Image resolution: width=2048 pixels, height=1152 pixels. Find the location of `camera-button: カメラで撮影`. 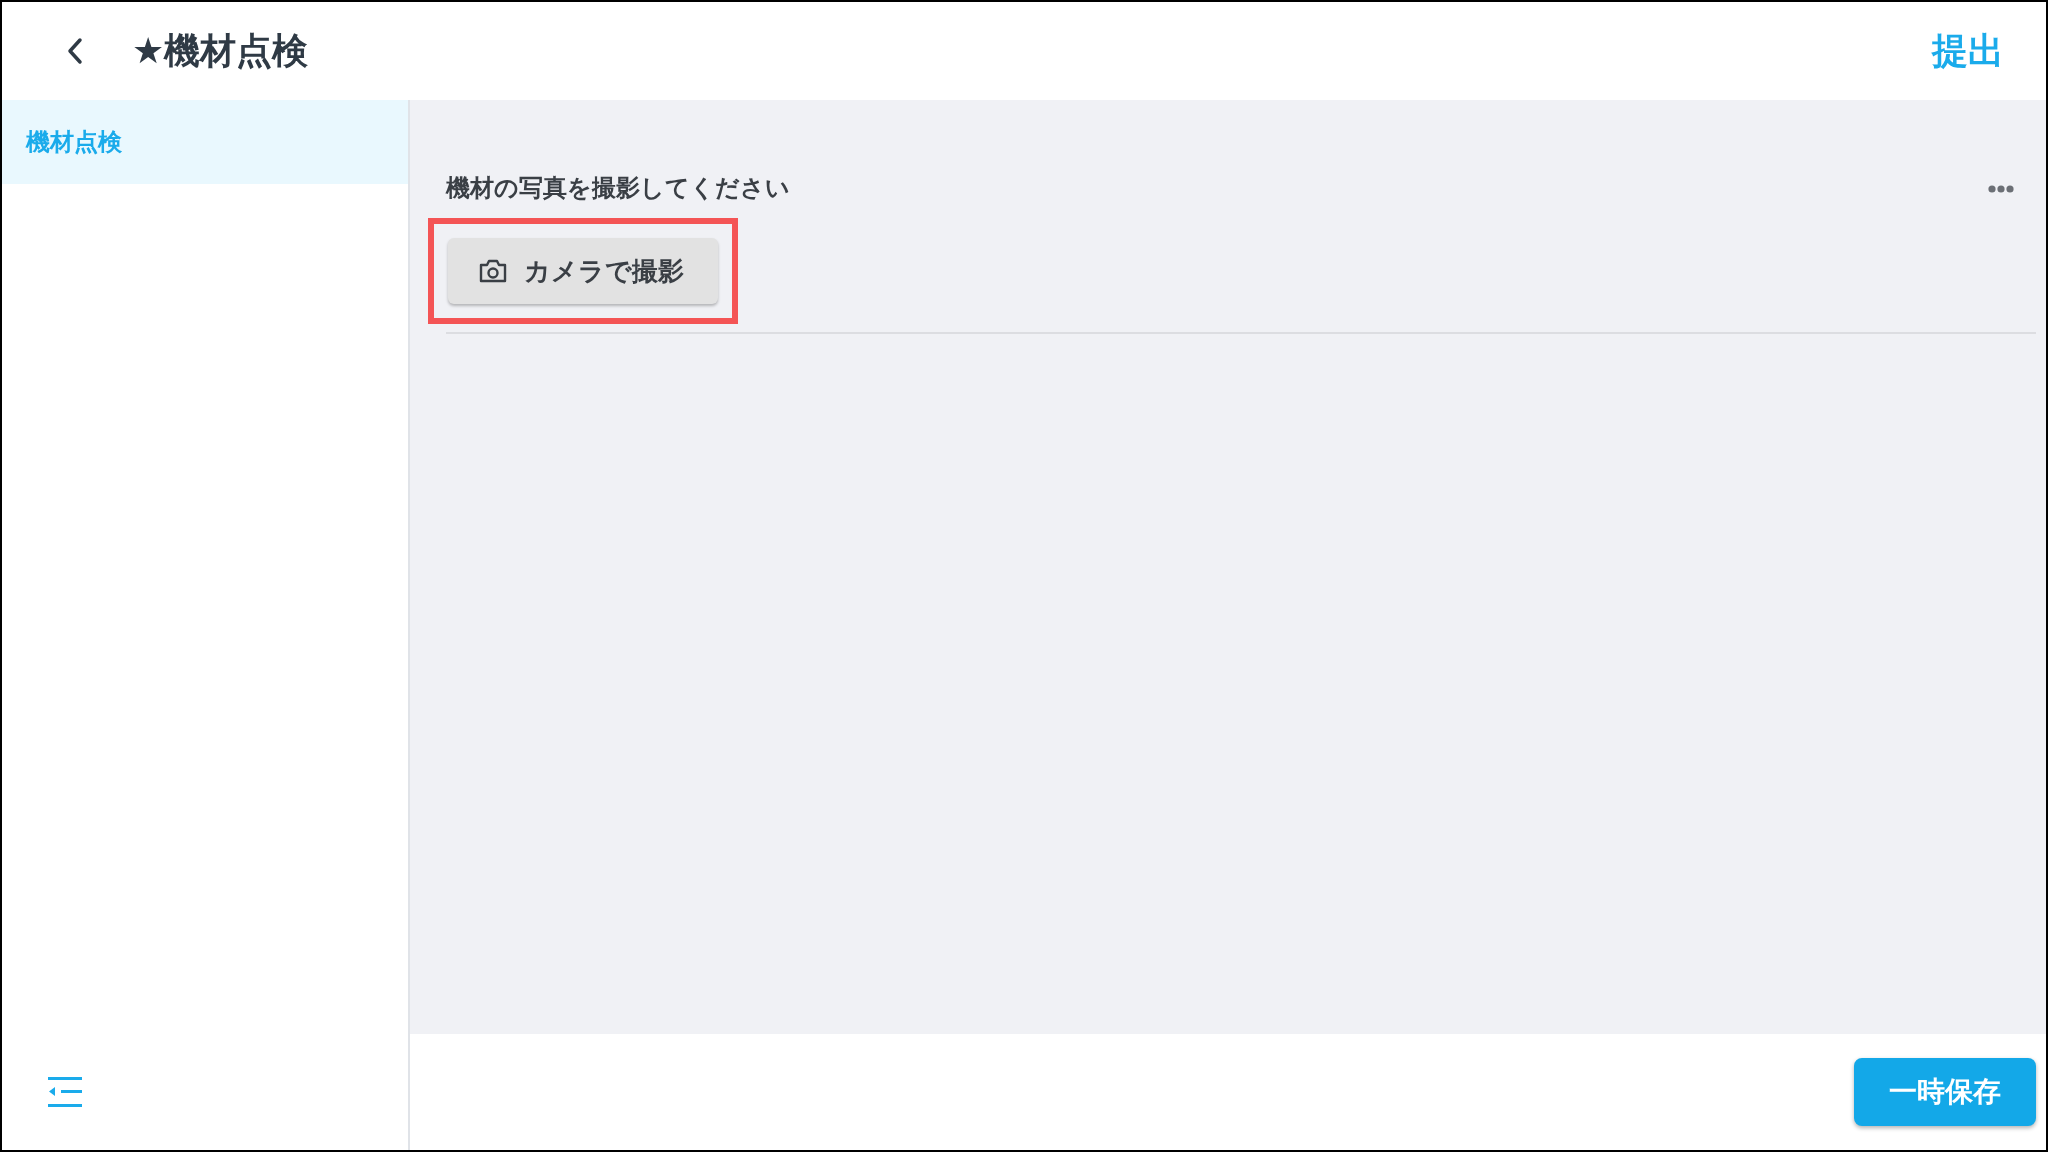

camera-button: カメラで撮影 is located at coordinates (583, 271).